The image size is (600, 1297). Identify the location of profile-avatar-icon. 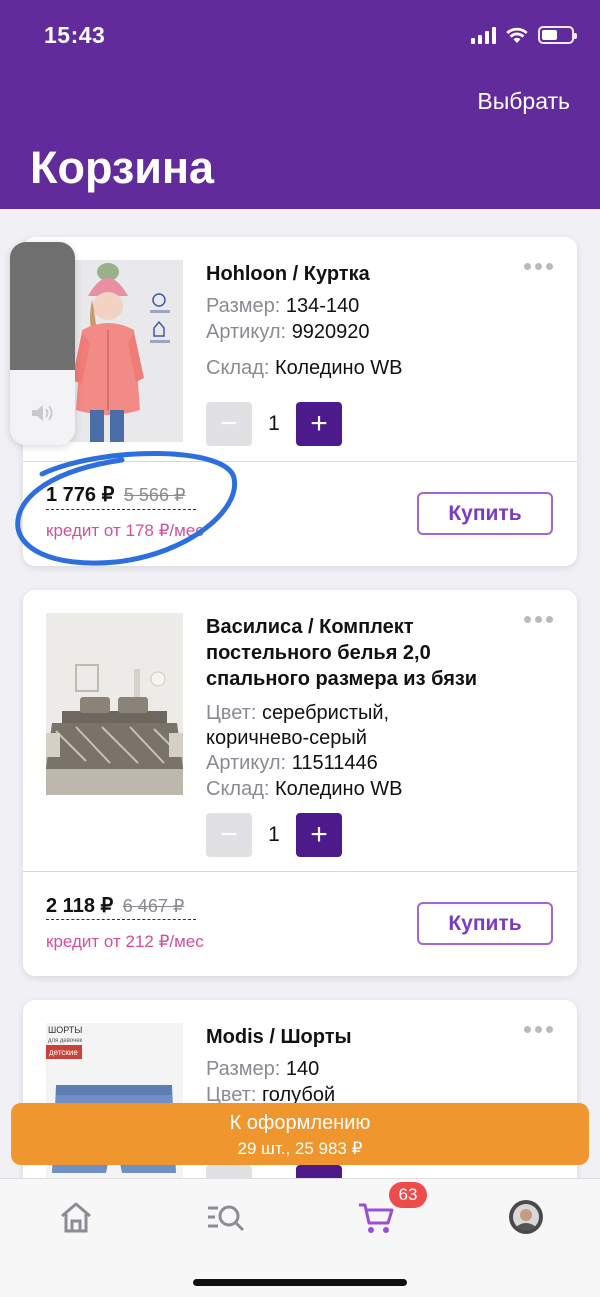
(526, 1217).